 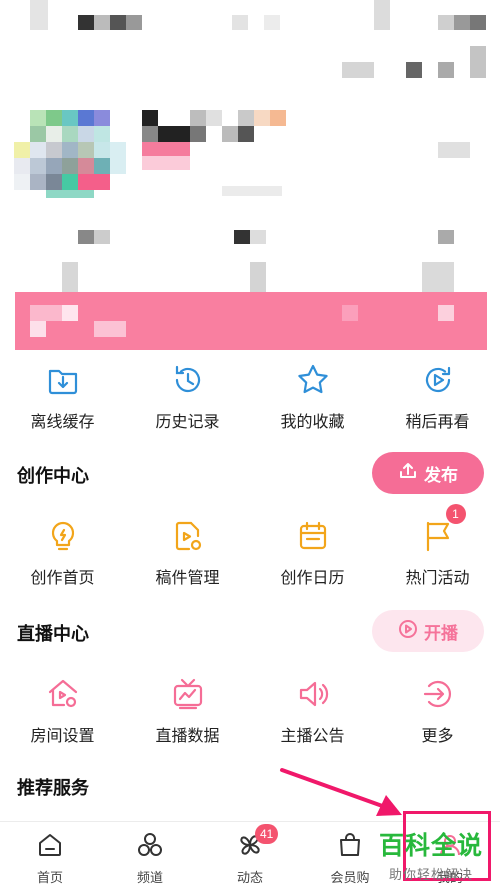 I want to click on watermark-title: 百科全说, so click(x=430, y=846).